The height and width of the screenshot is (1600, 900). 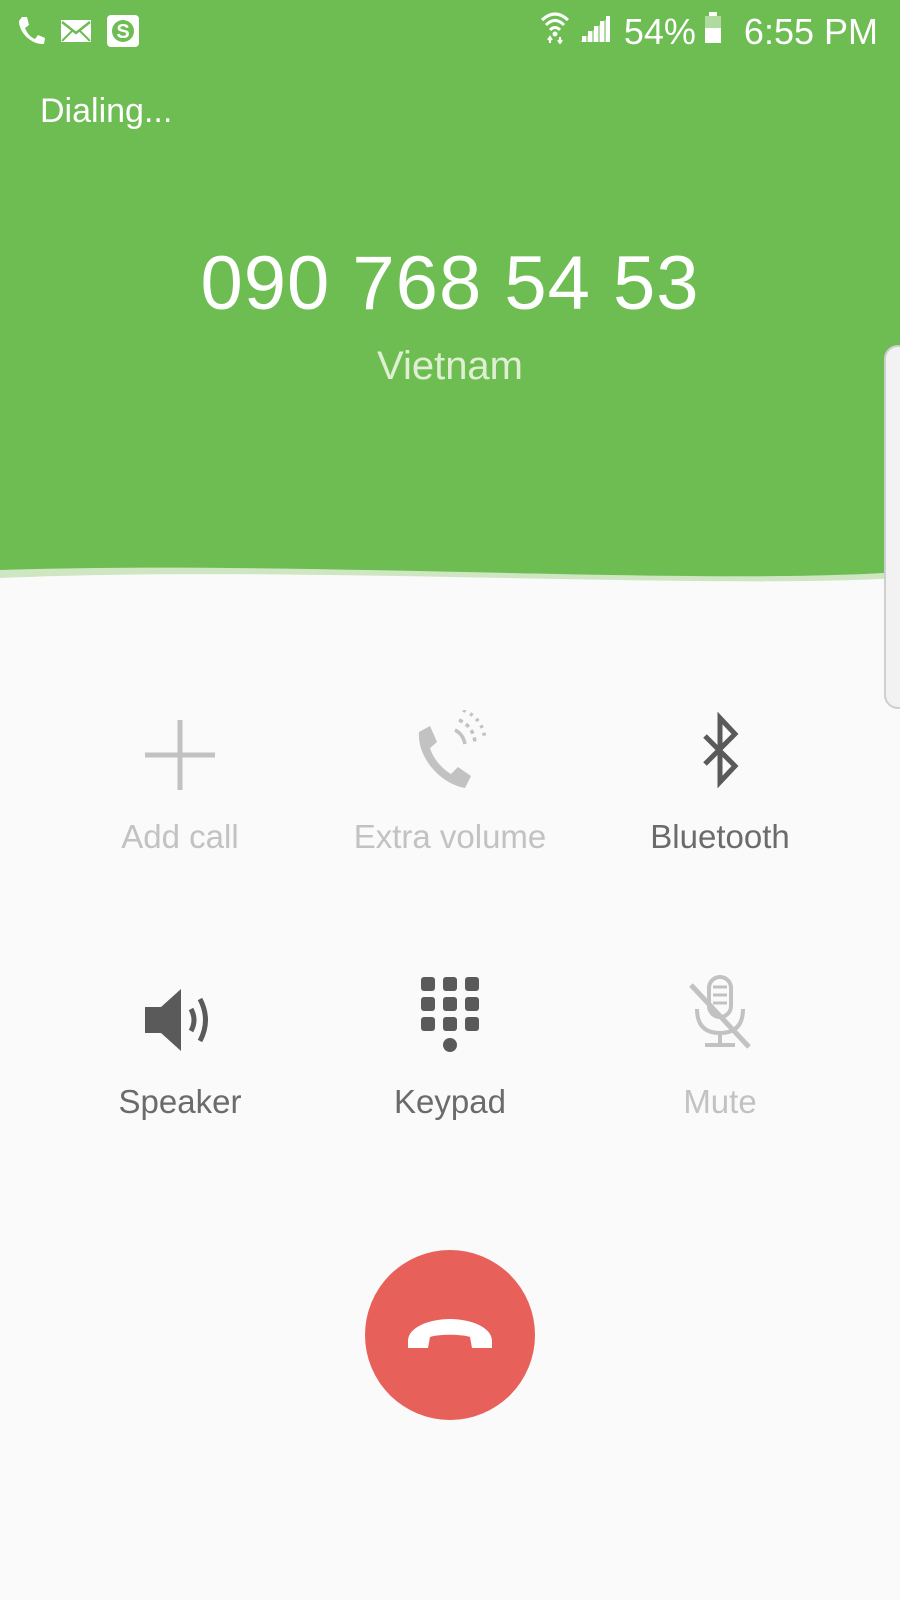 What do you see at coordinates (450, 1335) in the screenshot?
I see `end-call-button` at bounding box center [450, 1335].